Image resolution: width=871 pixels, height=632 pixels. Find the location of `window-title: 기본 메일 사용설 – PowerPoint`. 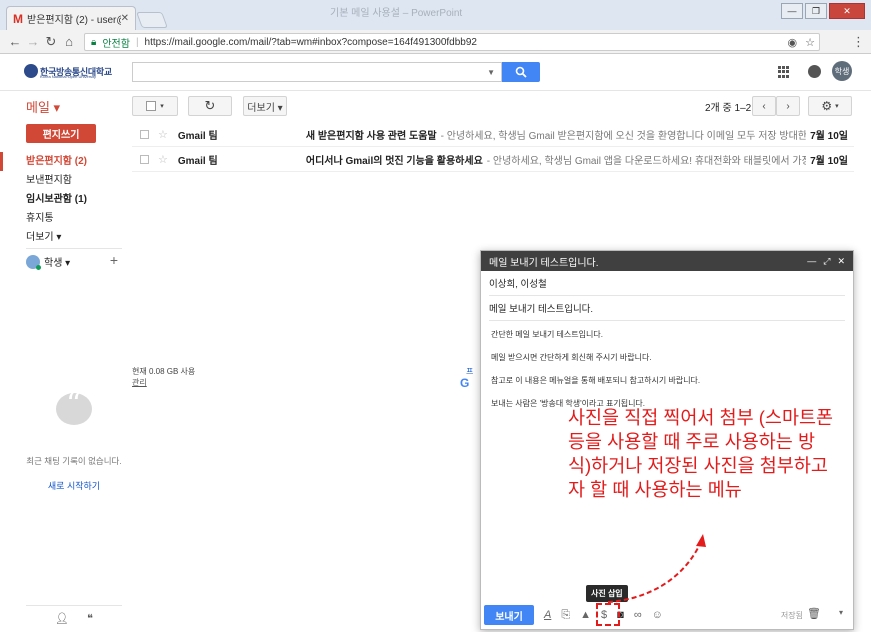

window-title: 기본 메일 사용설 – PowerPoint is located at coordinates (396, 13).